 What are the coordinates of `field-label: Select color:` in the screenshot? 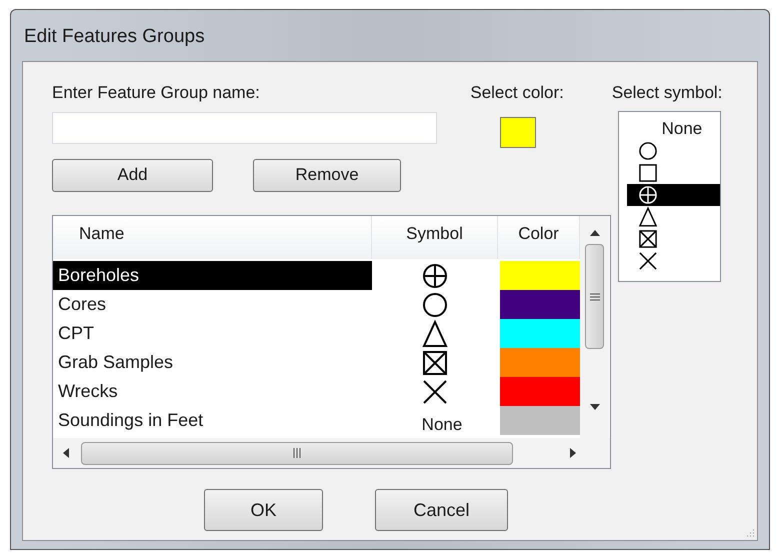 It's located at (517, 93).